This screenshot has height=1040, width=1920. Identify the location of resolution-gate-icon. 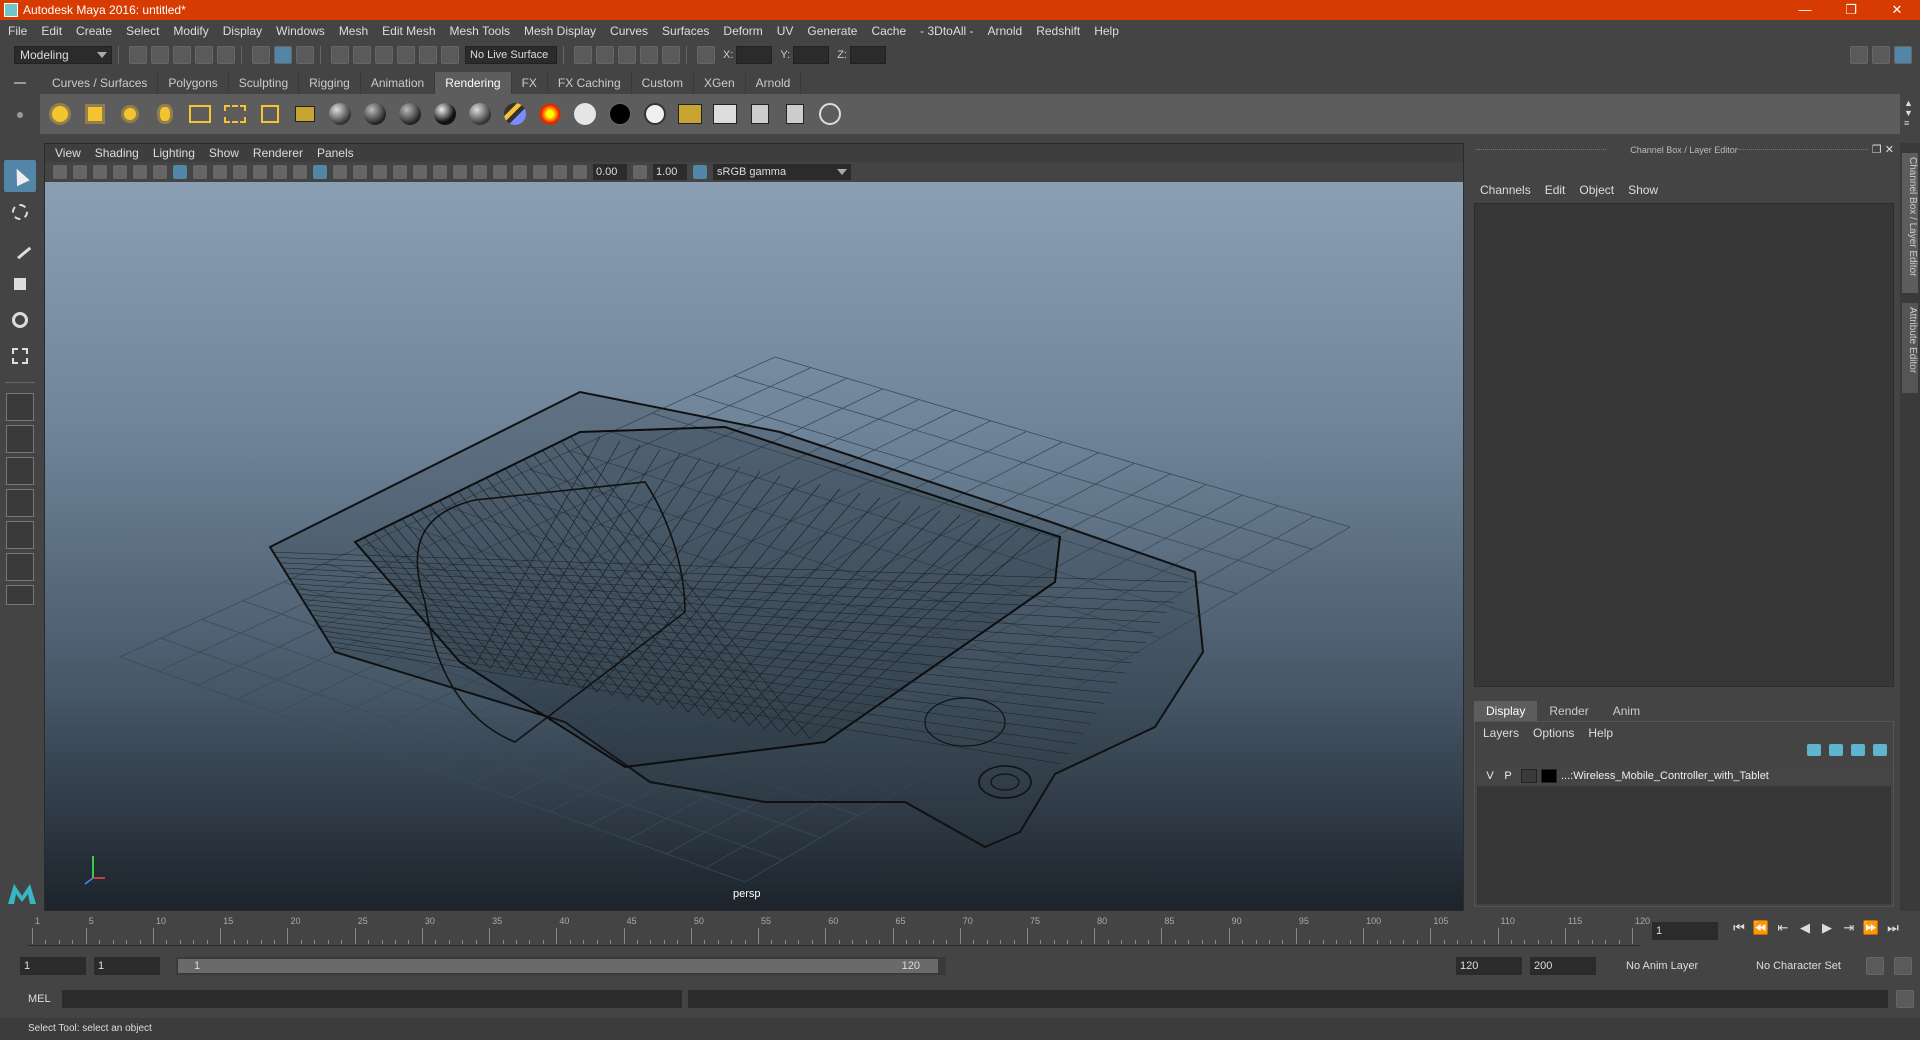
(220, 172).